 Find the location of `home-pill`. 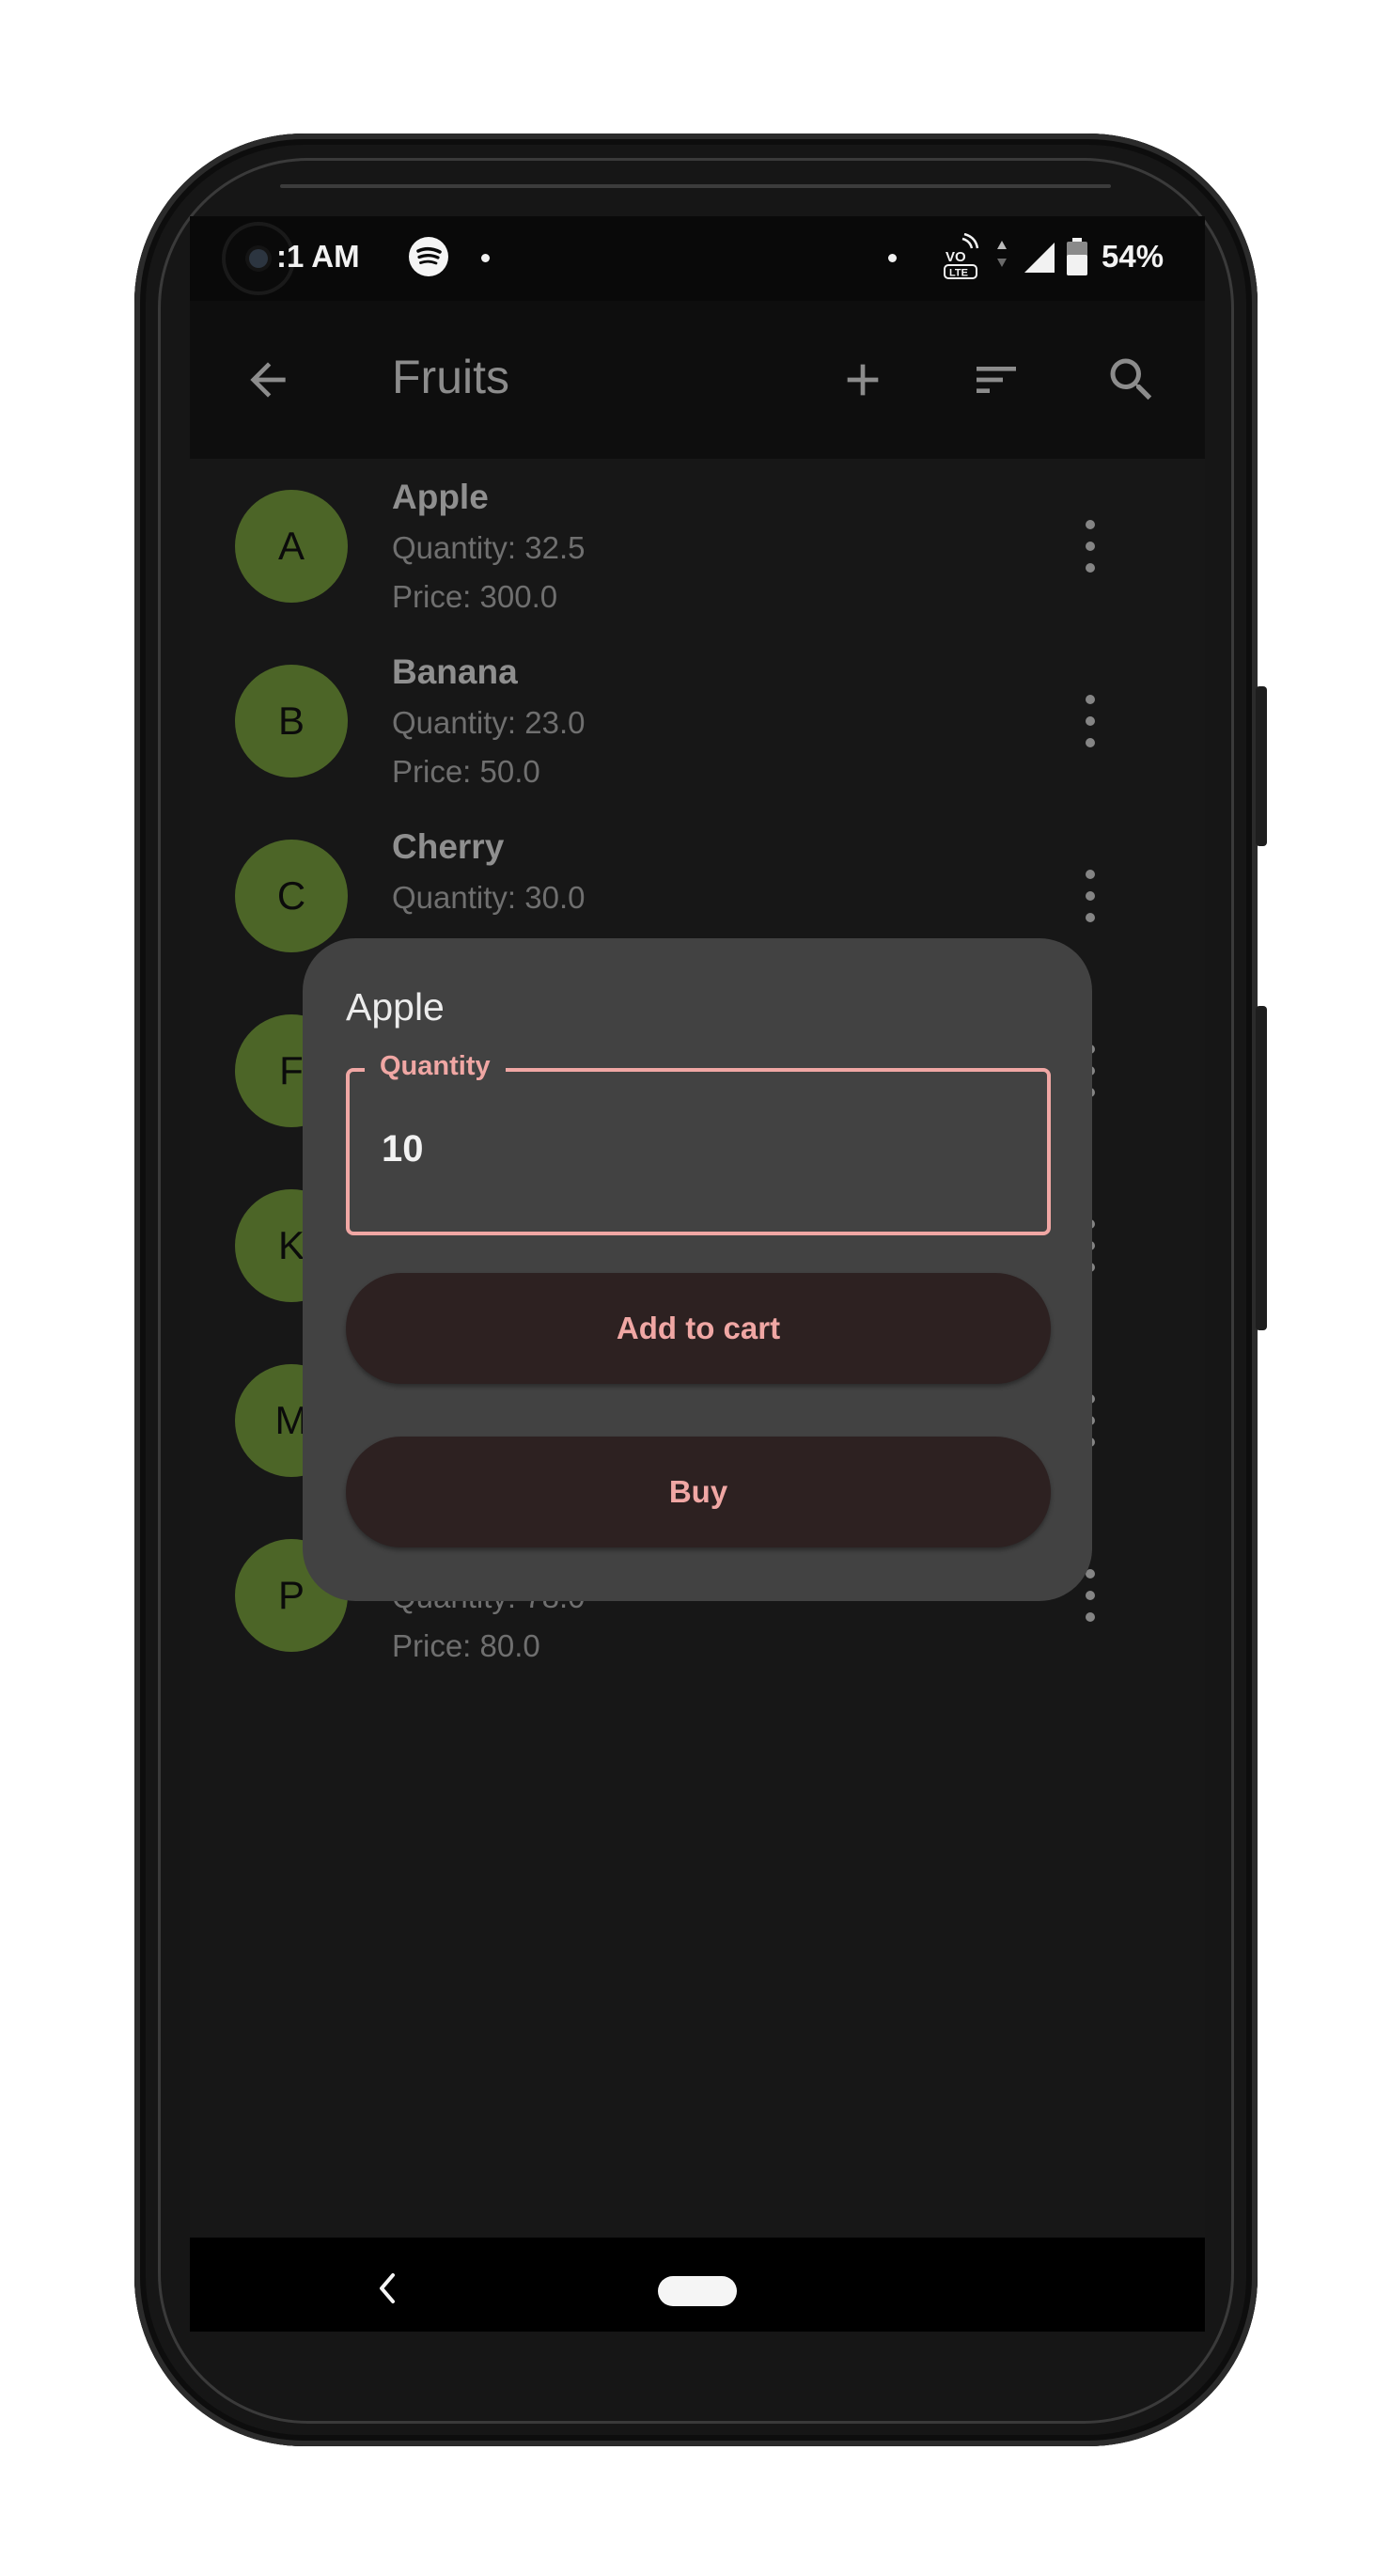

home-pill is located at coordinates (697, 2291).